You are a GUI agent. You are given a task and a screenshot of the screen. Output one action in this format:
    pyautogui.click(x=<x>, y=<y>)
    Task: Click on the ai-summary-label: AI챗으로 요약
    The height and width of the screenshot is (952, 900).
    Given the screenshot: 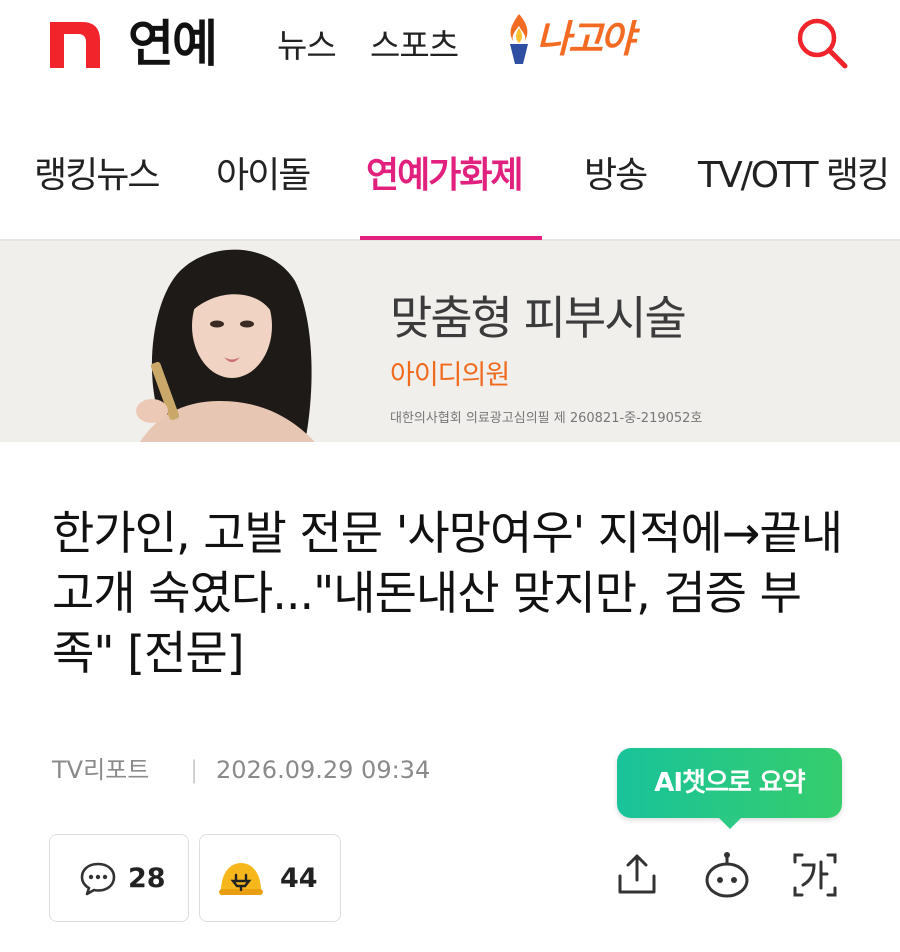 What is the action you would take?
    pyautogui.click(x=729, y=783)
    